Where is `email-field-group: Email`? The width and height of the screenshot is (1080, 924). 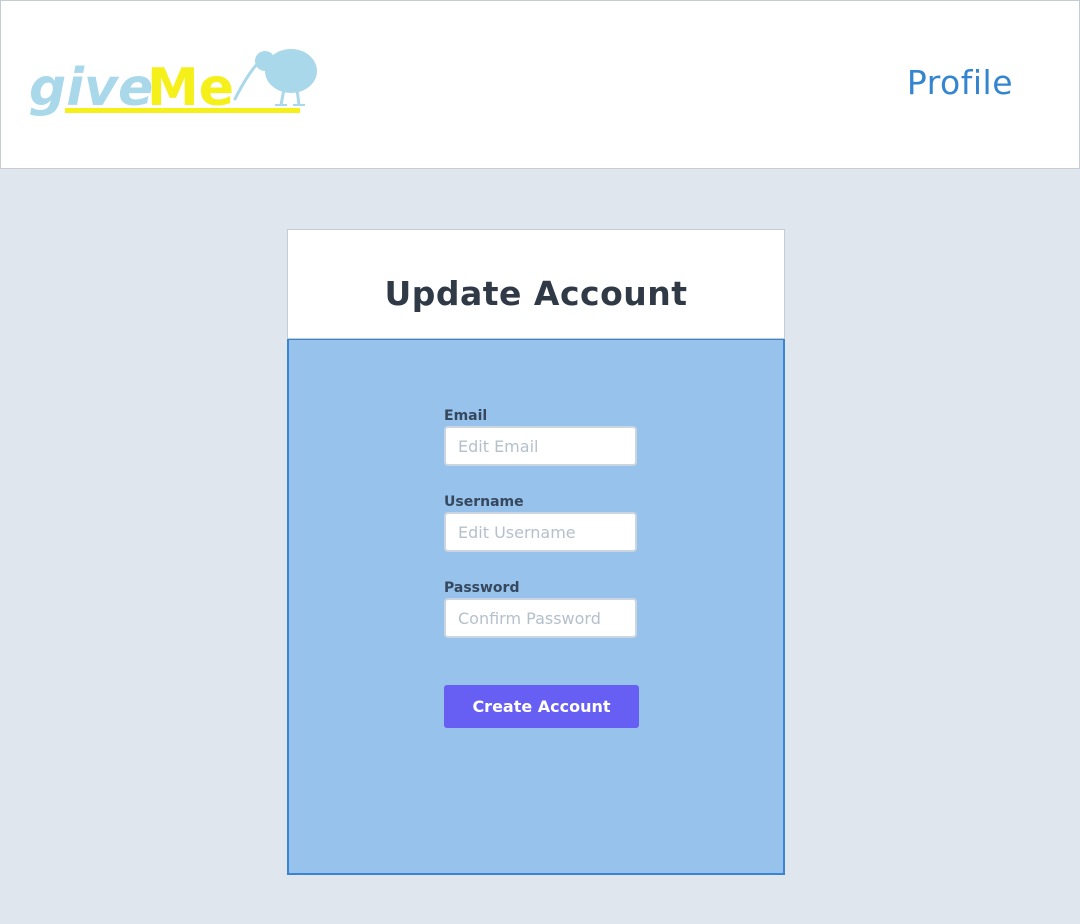
email-field-group: Email is located at coordinates (541, 437).